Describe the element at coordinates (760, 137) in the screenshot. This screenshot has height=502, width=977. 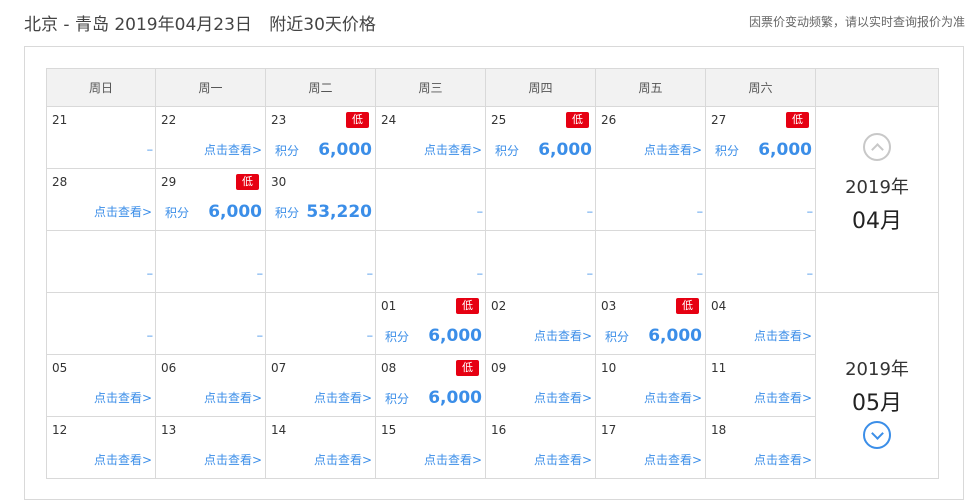
I see `calendar-day-cell: 27 低积分 6,000` at that location.